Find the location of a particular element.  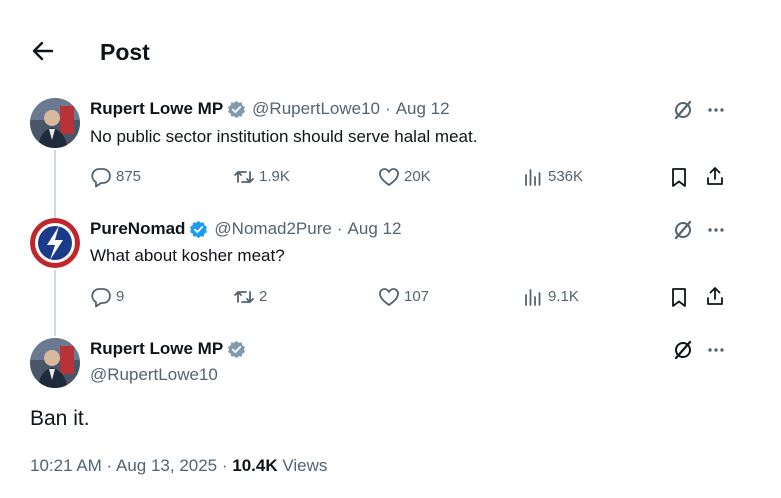

main-tweet-text: Ban it. is located at coordinates (60, 418).